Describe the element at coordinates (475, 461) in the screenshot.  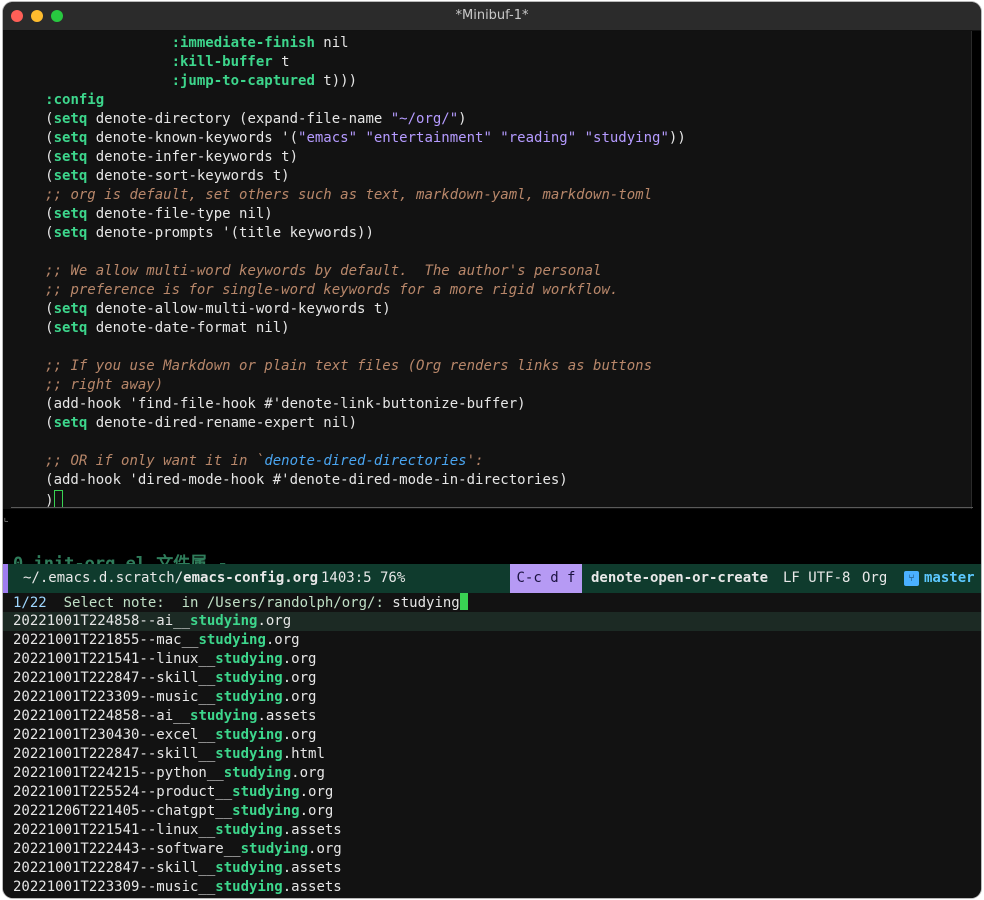
I see `code-token: ':` at that location.